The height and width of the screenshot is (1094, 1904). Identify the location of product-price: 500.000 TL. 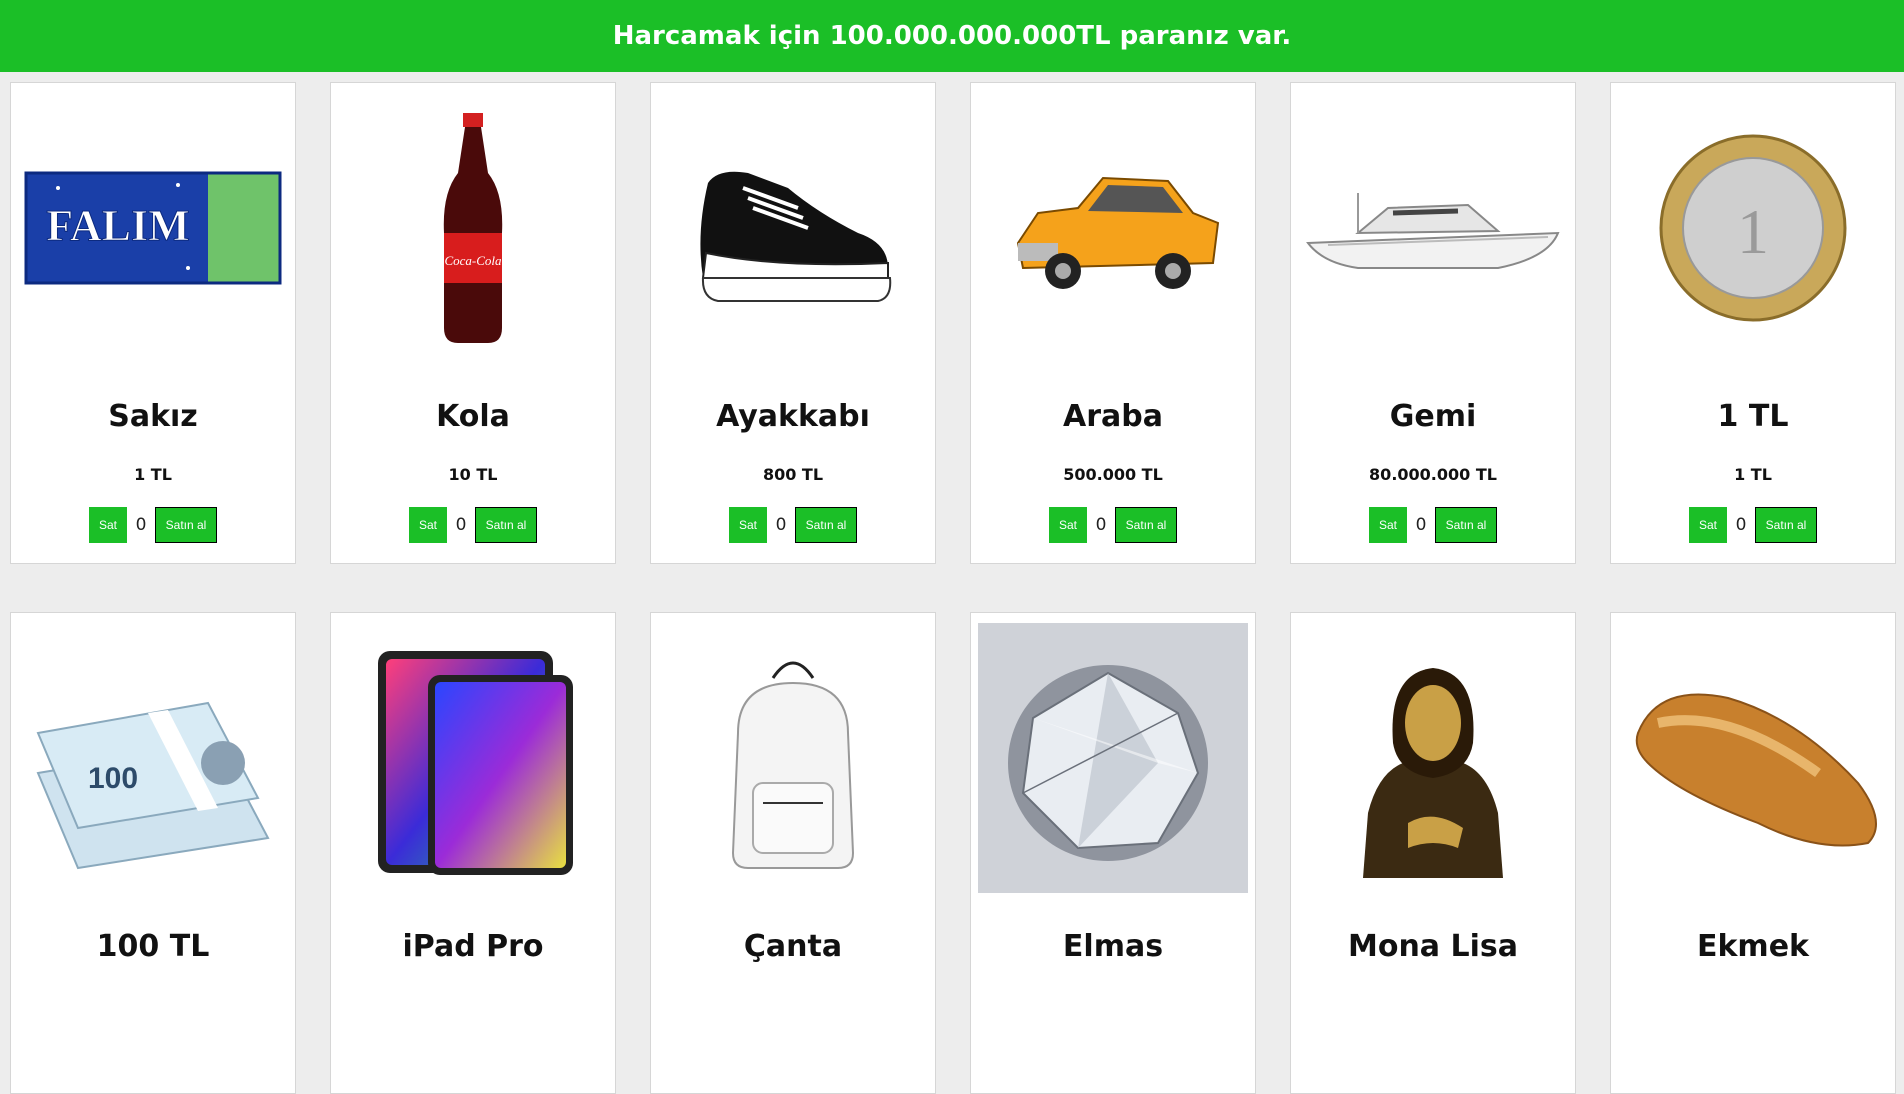
(1113, 474).